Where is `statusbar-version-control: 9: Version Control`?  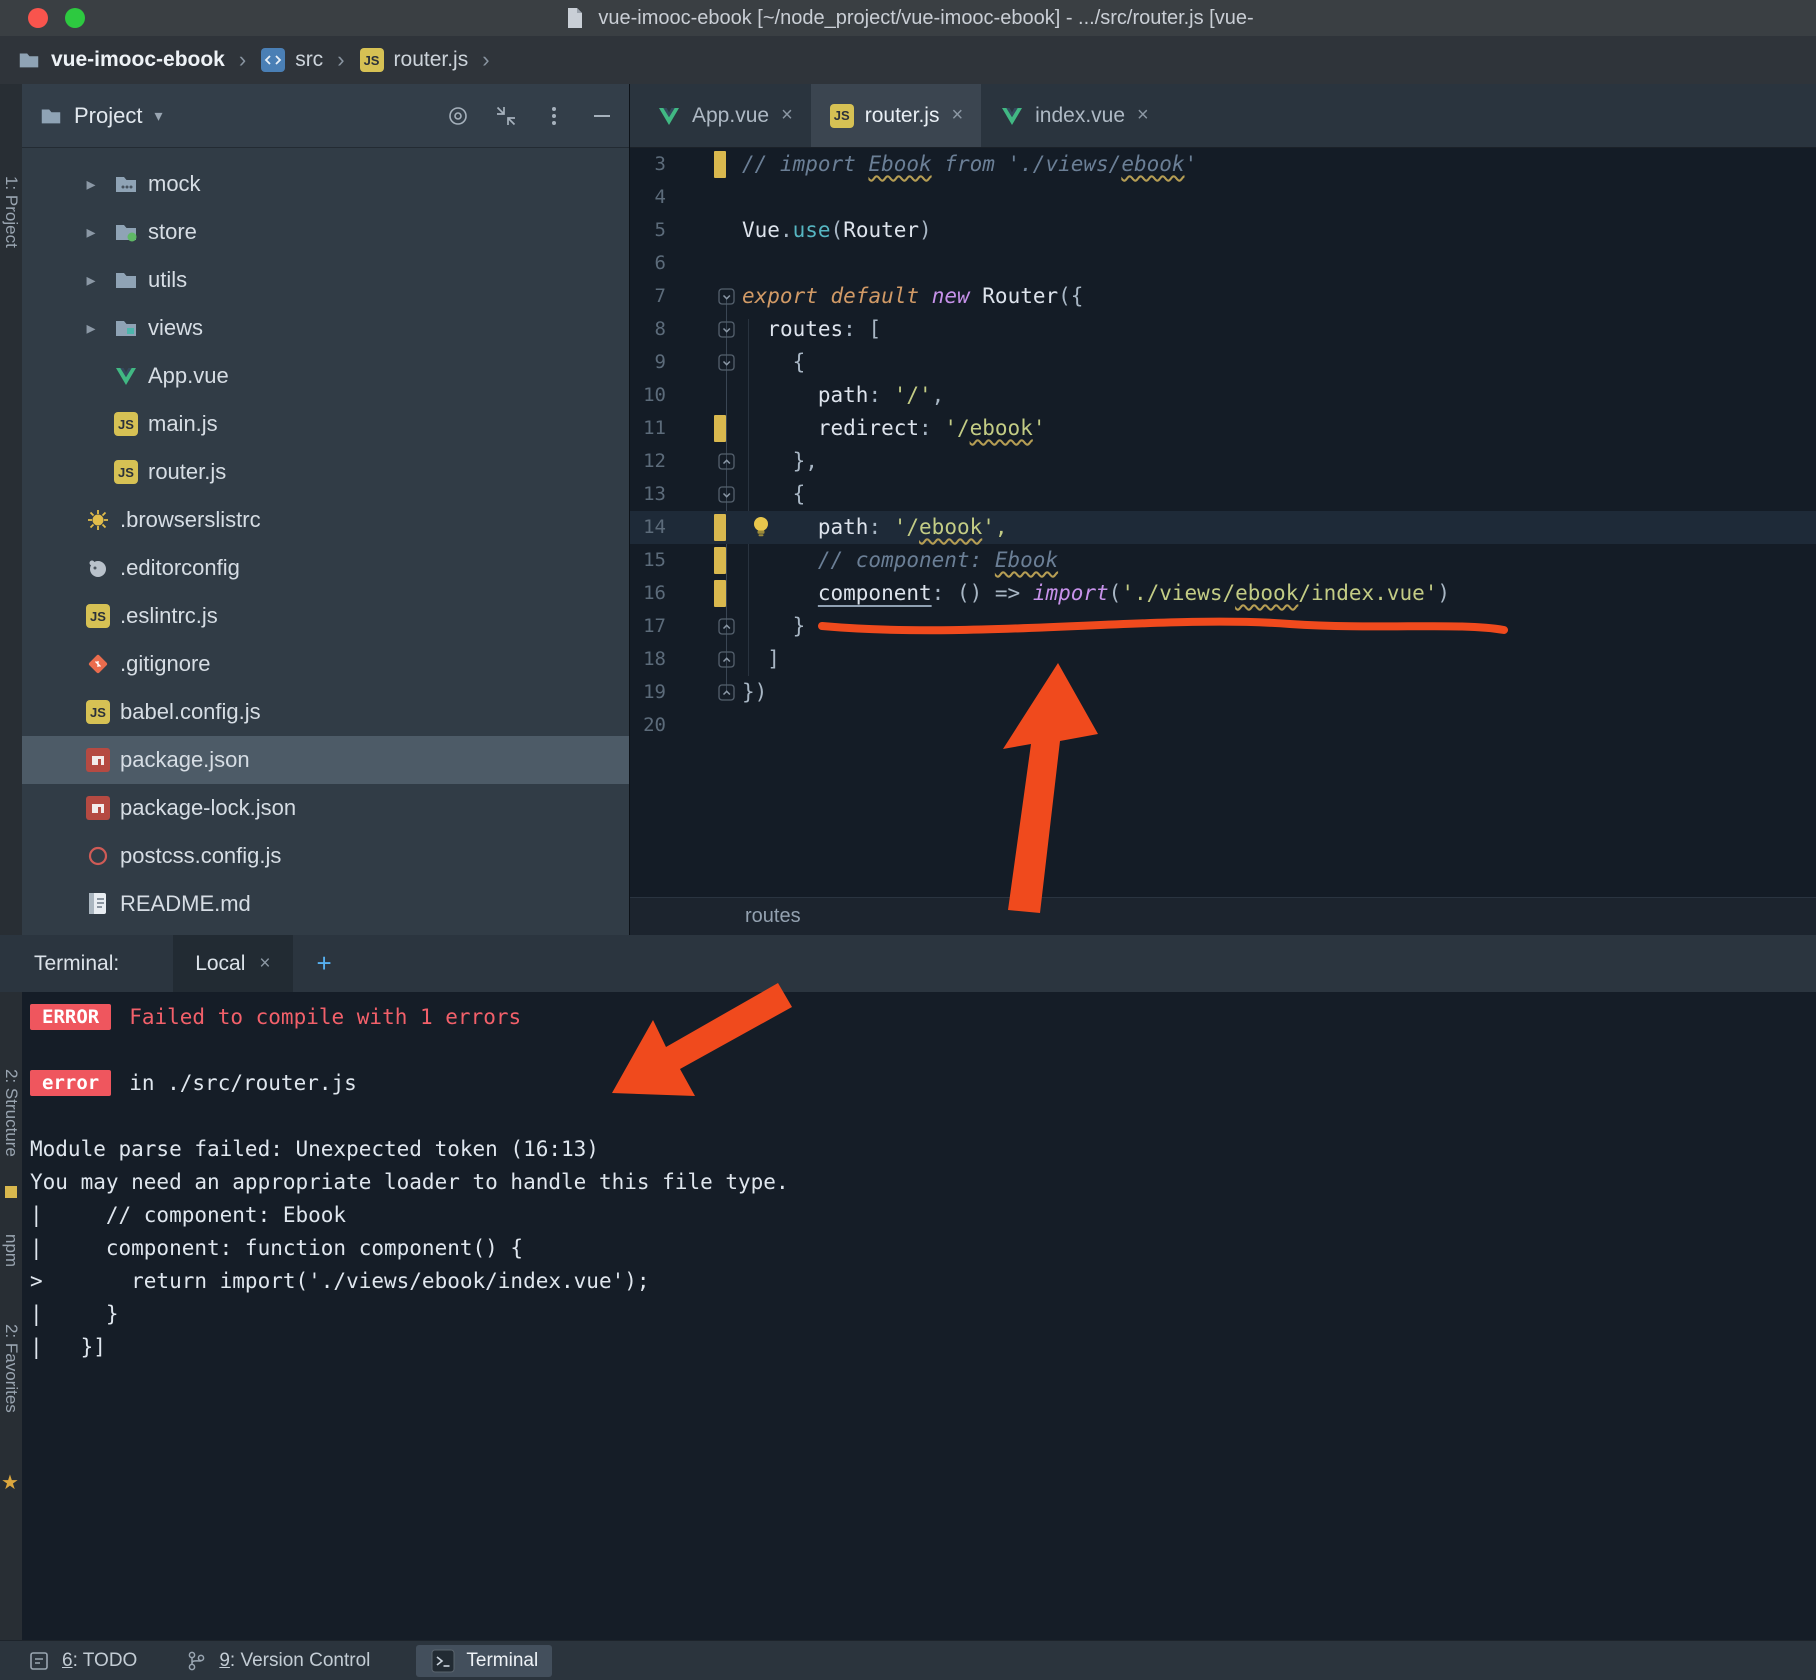 statusbar-version-control: 9: Version Control is located at coordinates (276, 1661).